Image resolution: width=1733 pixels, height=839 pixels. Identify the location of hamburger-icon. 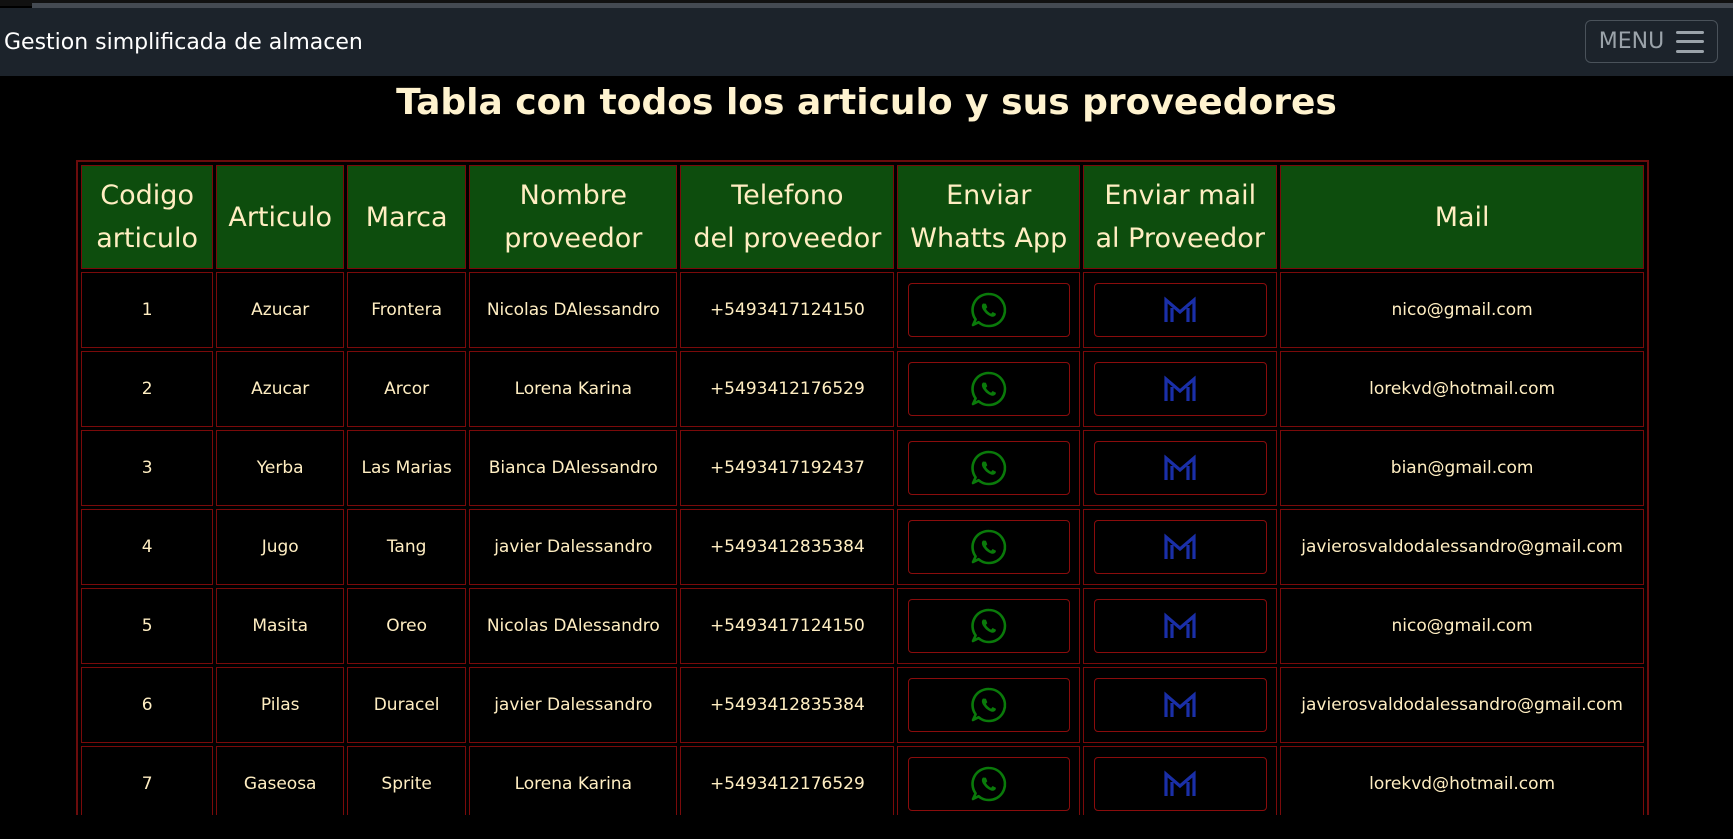
(1690, 41).